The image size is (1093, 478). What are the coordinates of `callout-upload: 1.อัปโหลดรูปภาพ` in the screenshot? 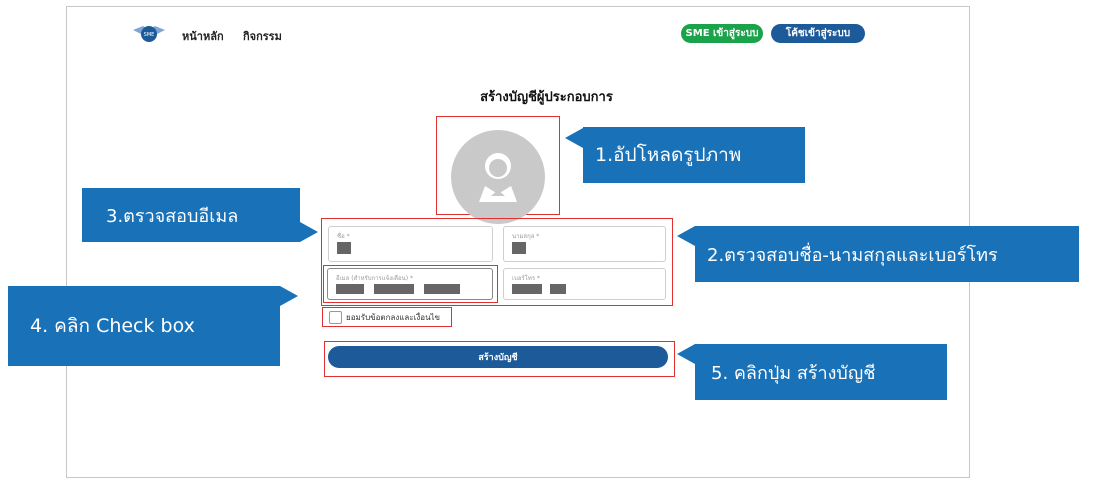 It's located at (694, 155).